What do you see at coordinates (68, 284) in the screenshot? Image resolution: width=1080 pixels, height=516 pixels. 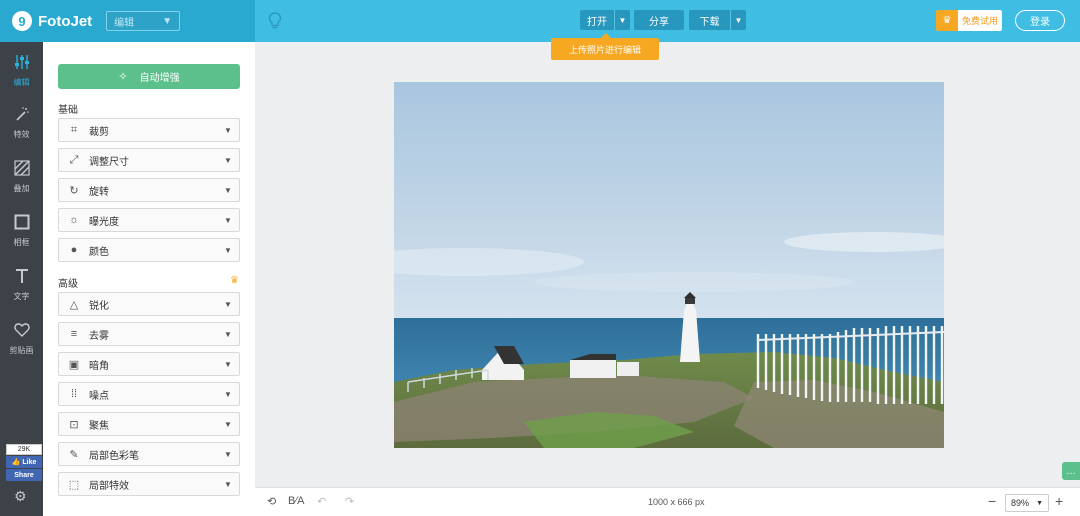 I see `section-title-advanced: 高级` at bounding box center [68, 284].